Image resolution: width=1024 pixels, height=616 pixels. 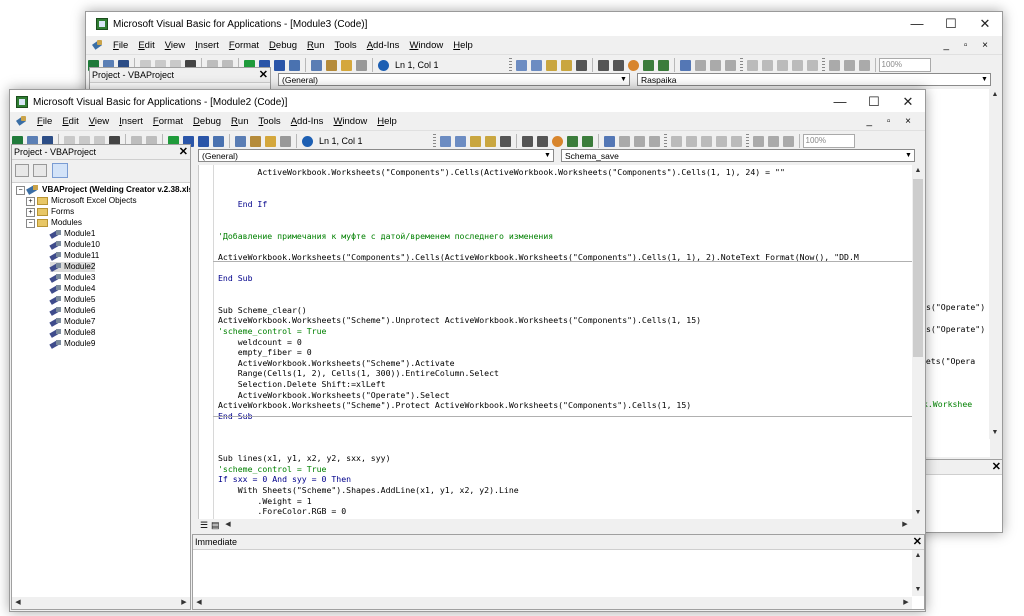 I want to click on comment-block-icon, so click(x=648, y=65).